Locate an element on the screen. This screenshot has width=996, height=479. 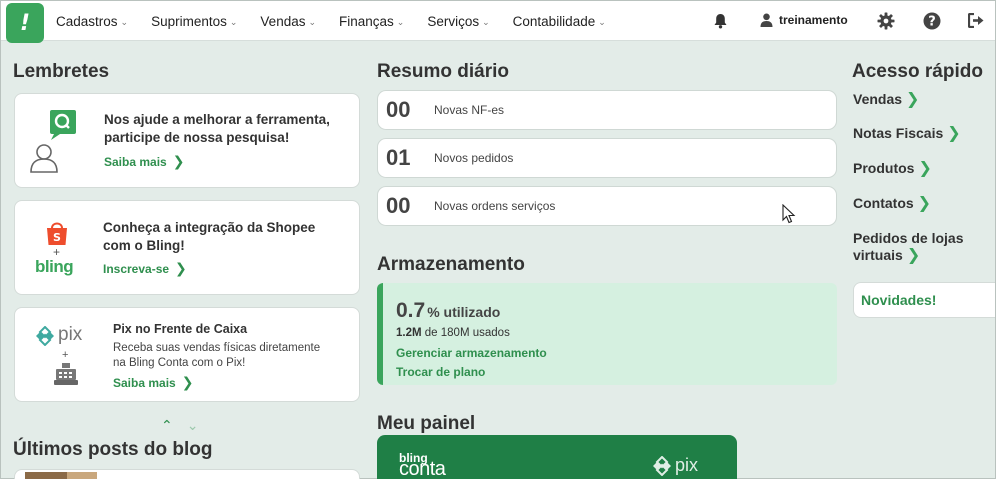
bling-conta-logo: bling conta is located at coordinates (422, 465).